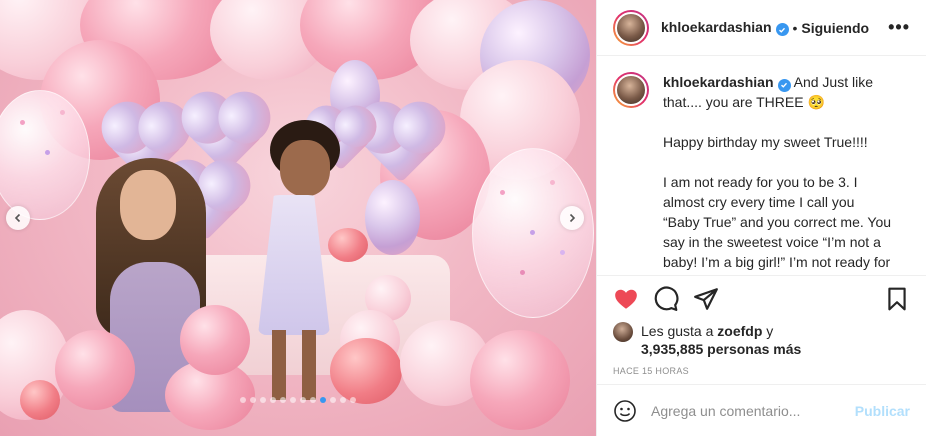 This screenshot has width=926, height=436. I want to click on comment-composer: Publicar, so click(761, 410).